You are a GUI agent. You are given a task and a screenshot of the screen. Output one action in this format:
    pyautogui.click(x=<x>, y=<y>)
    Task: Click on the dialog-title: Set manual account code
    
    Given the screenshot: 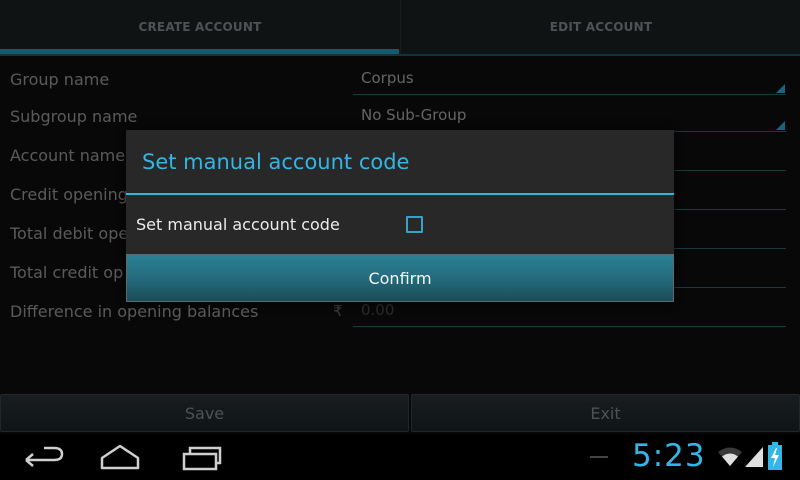 What is the action you would take?
    pyautogui.click(x=276, y=162)
    